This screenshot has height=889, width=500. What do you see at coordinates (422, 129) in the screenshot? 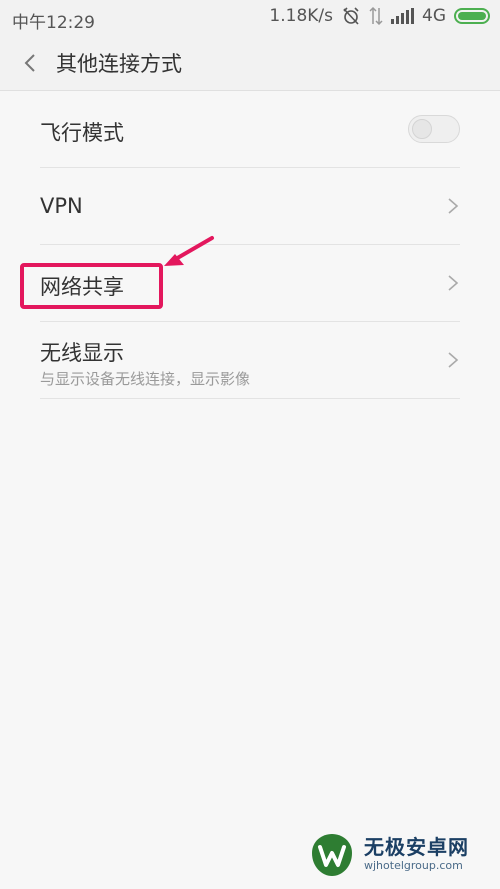
I see `toggle-knob` at bounding box center [422, 129].